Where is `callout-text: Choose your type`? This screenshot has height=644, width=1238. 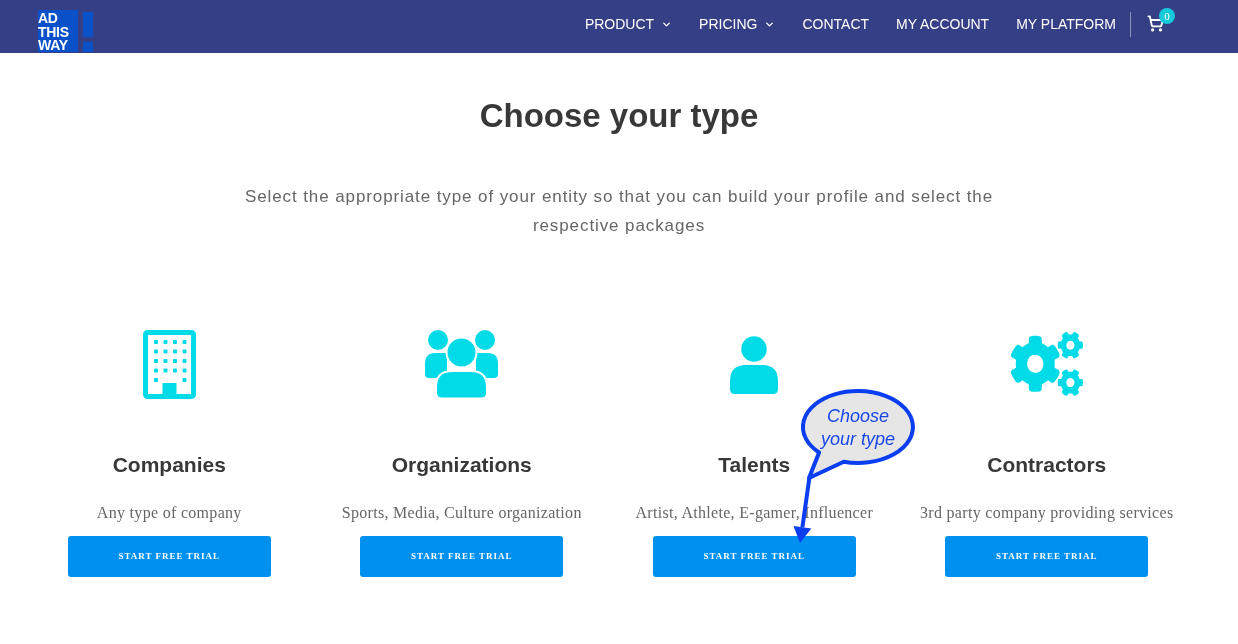 callout-text: Choose your type is located at coordinates (857, 428).